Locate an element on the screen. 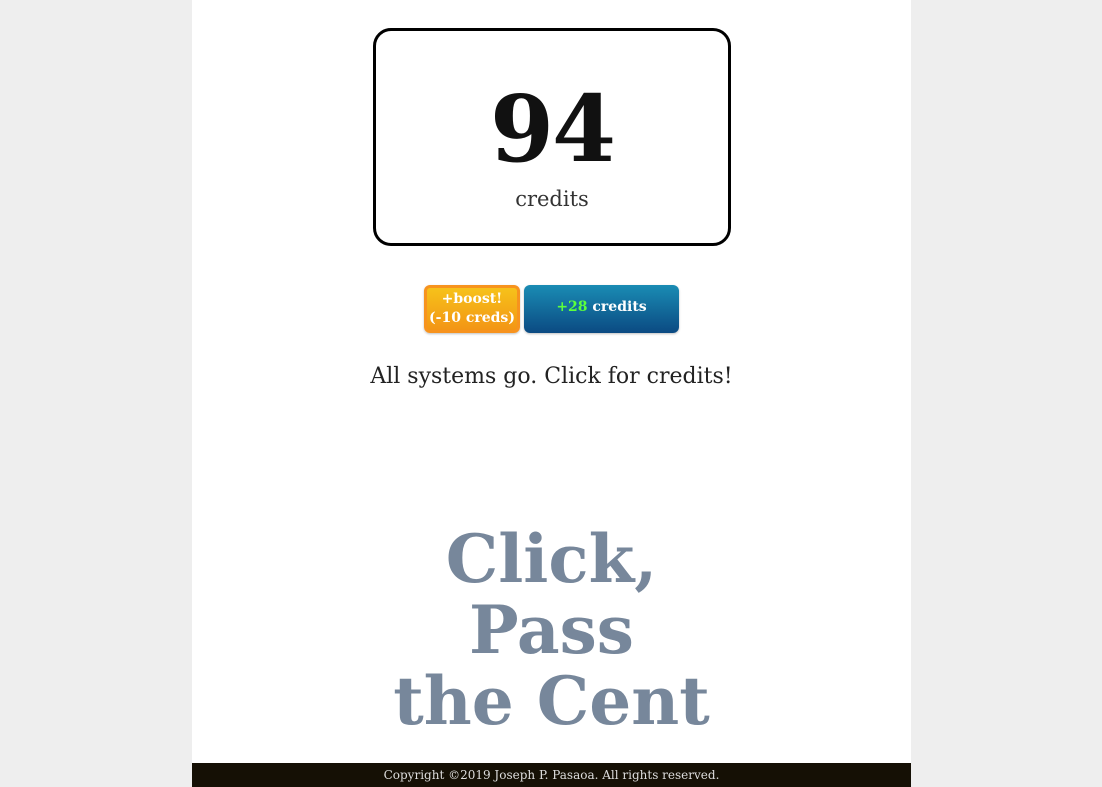 This screenshot has width=1102, height=787. credit-unit-label: credits is located at coordinates (552, 199).